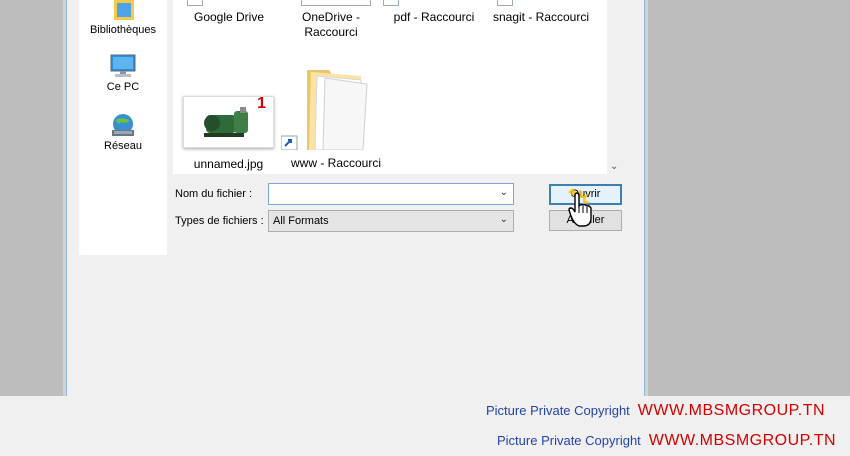  I want to click on filetype-label: Types de fichiers :, so click(219, 221).